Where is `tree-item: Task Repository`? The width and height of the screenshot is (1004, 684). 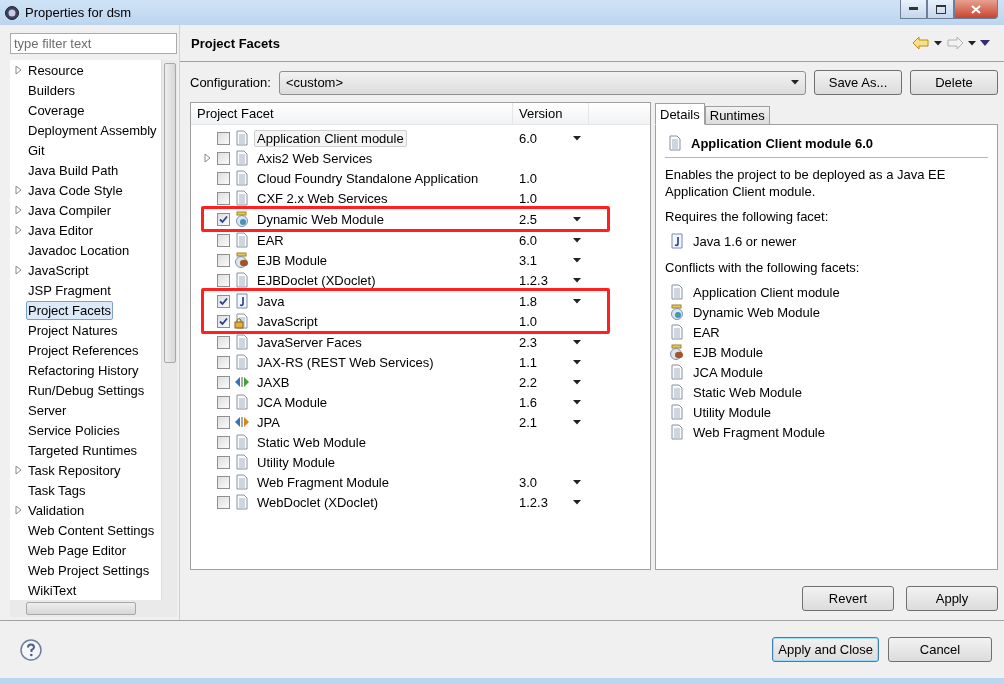 tree-item: Task Repository is located at coordinates (74, 470).